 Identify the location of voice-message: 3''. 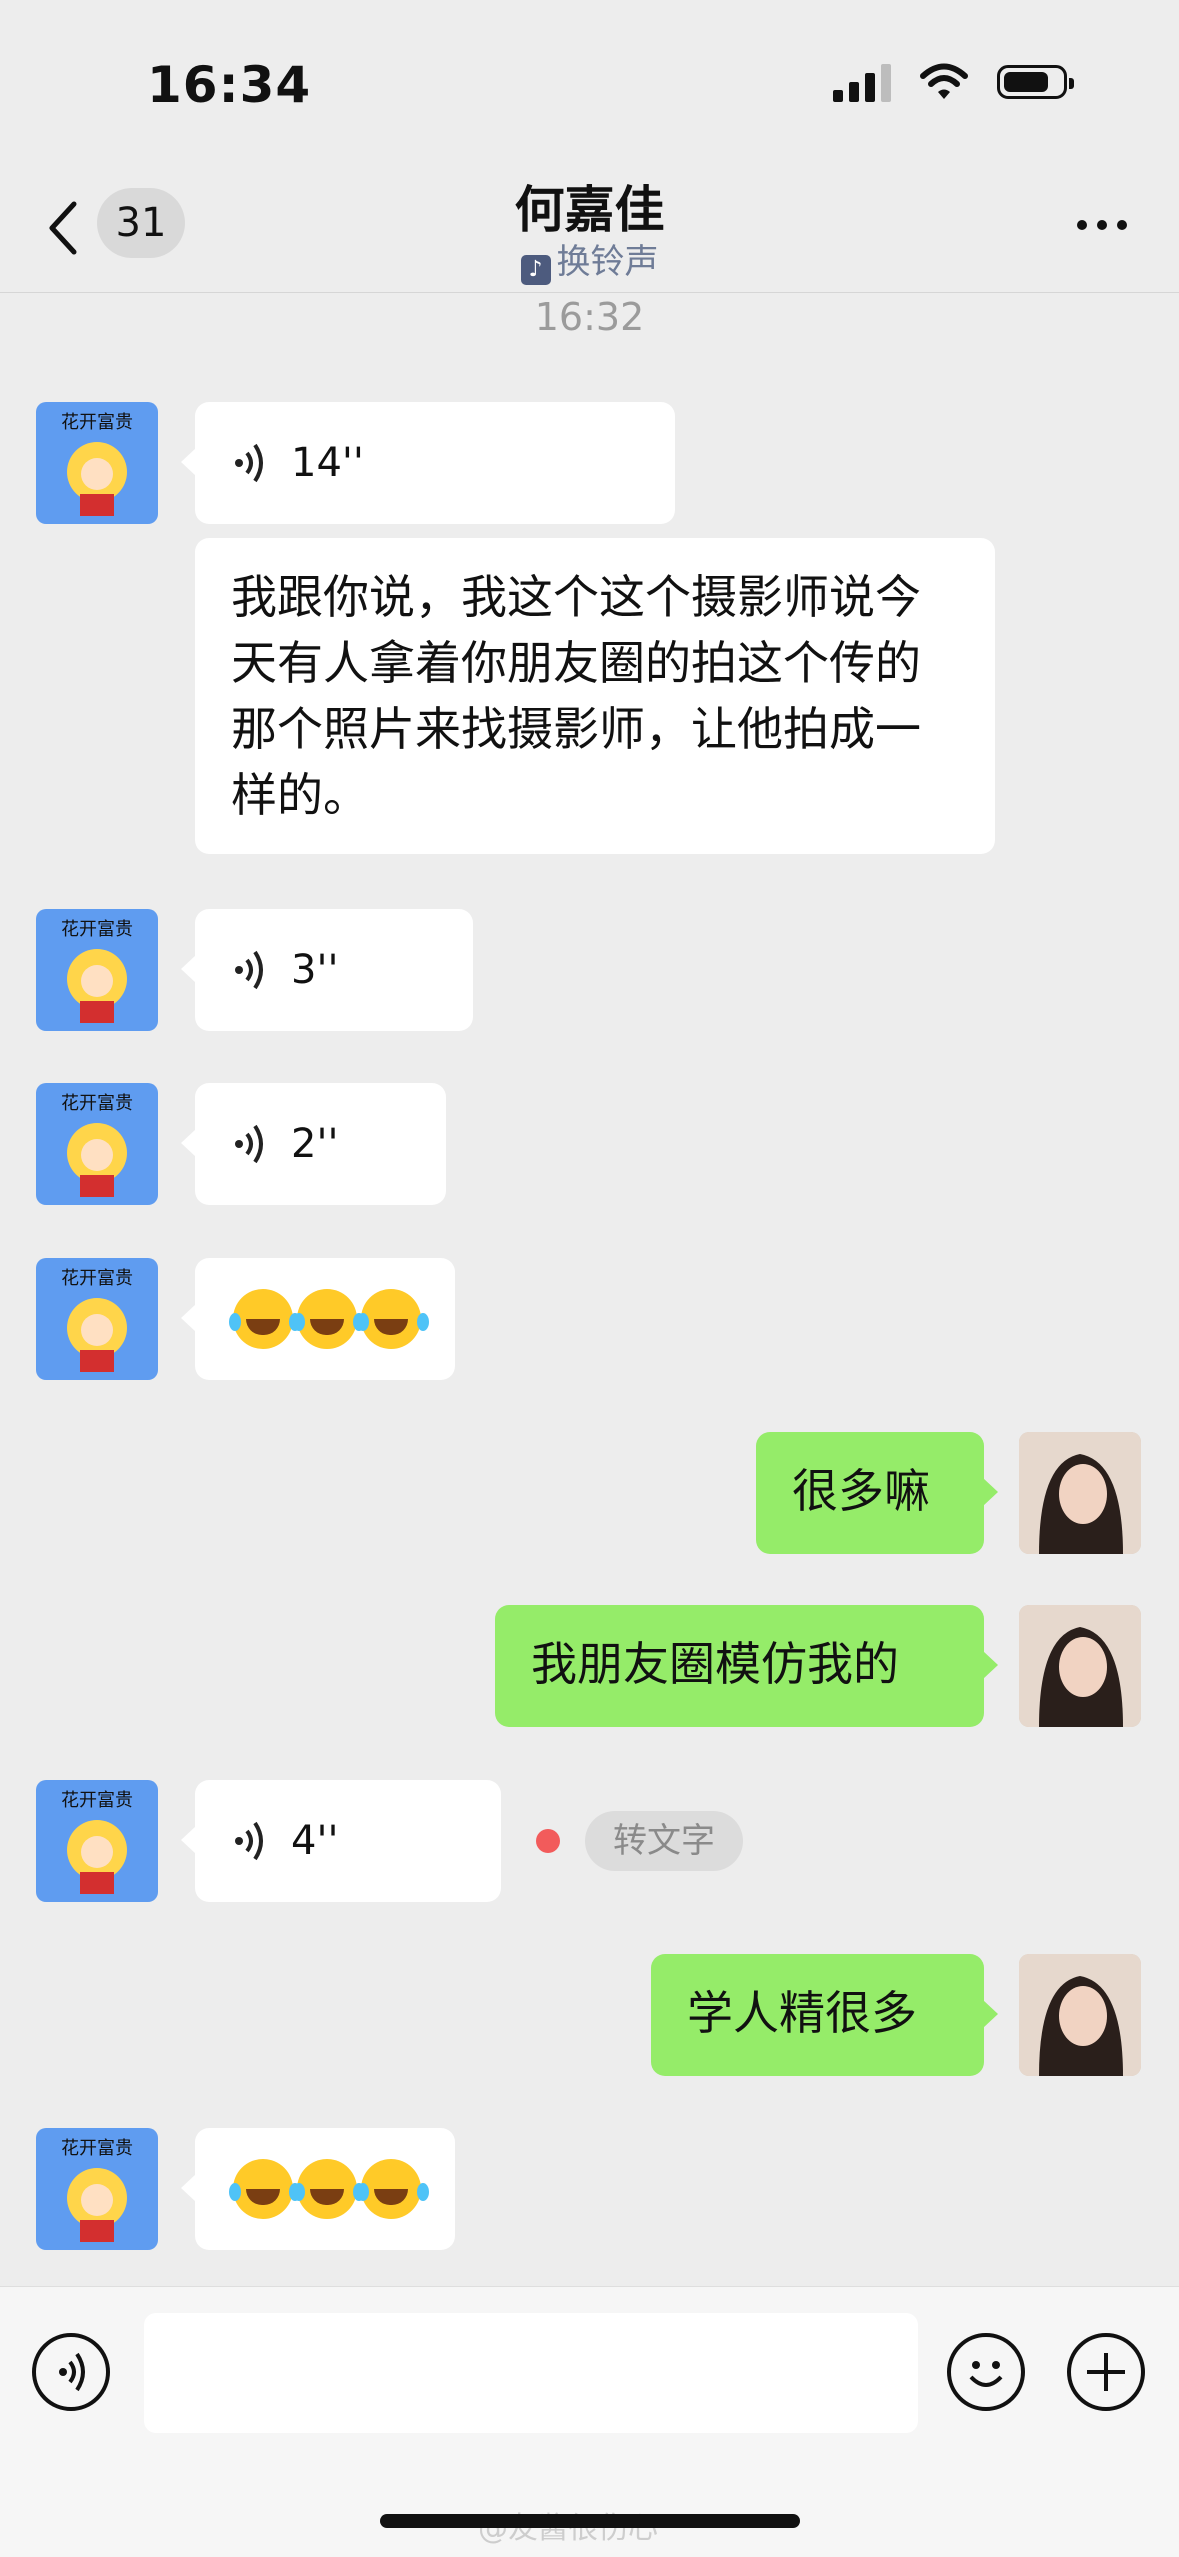
(327, 970).